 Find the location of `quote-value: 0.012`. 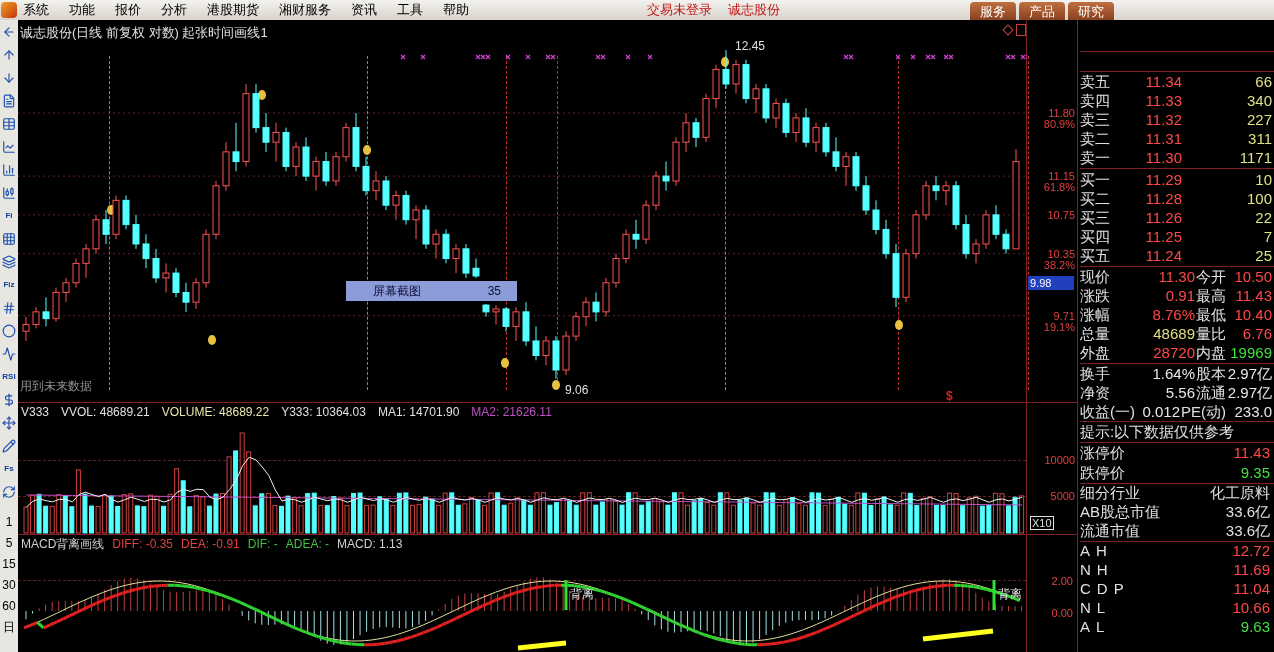

quote-value: 0.012 is located at coordinates (1160, 411).